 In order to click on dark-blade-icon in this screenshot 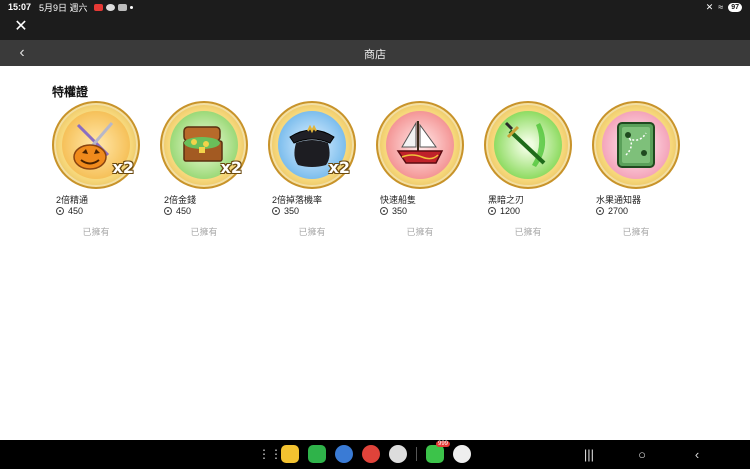, I will do `click(528, 145)`.